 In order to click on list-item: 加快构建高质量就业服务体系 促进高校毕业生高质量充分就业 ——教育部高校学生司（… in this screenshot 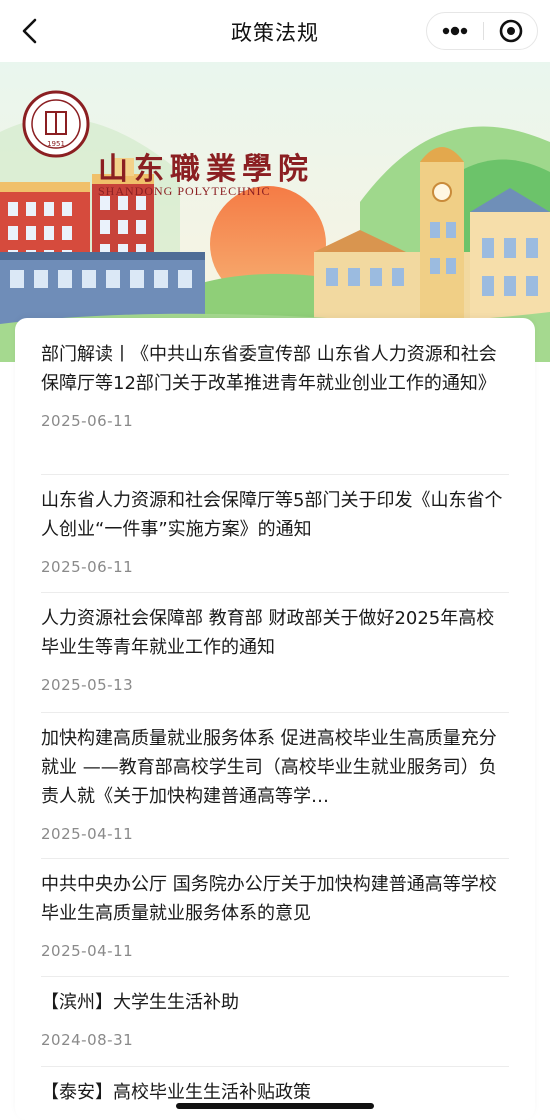, I will do `click(275, 783)`.